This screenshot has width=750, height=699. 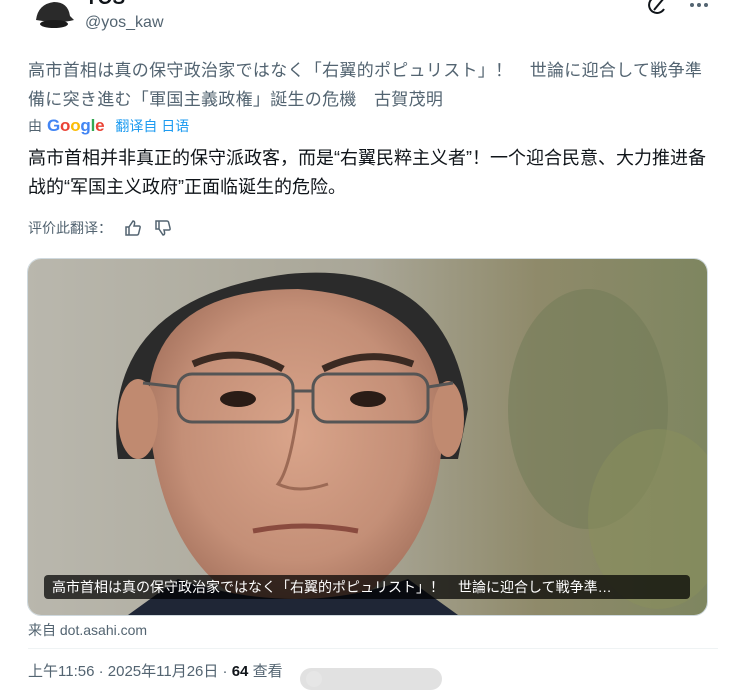 I want to click on translation-attribution: 由 Google 翻译自 日语, so click(x=108, y=126).